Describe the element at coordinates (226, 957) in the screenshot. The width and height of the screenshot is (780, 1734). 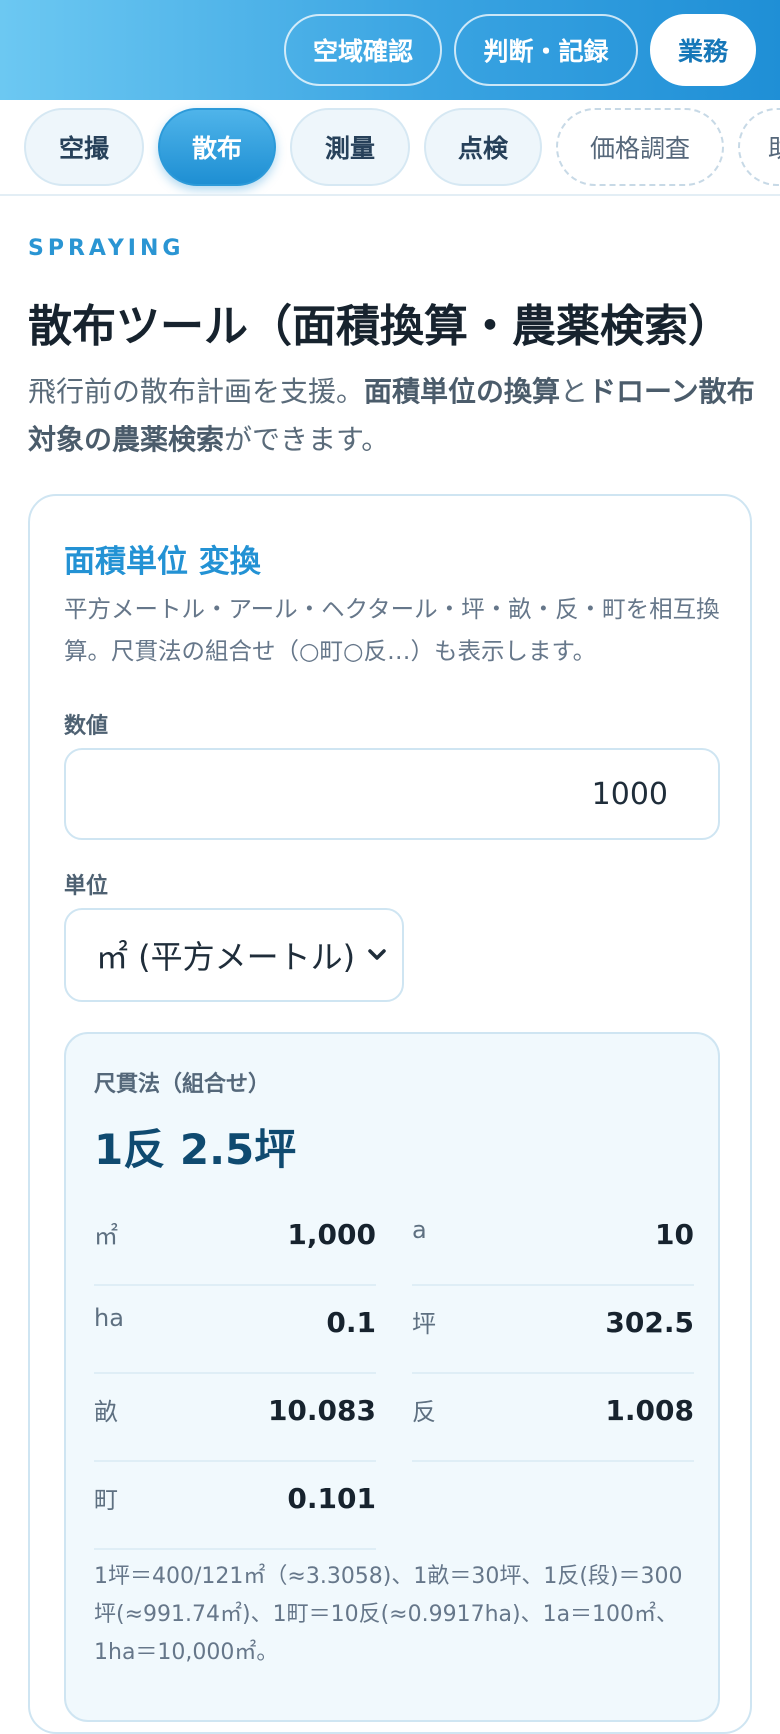
I see `unit-select-value: ㎡ (平方メートル)` at that location.